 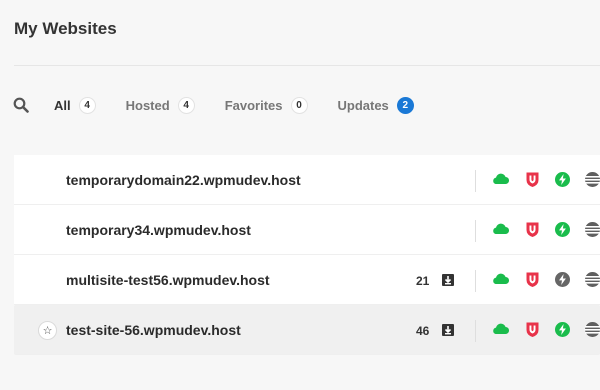 What do you see at coordinates (307, 330) in the screenshot?
I see `site-row: ☆ test-site-56.wpmudev.host 46` at bounding box center [307, 330].